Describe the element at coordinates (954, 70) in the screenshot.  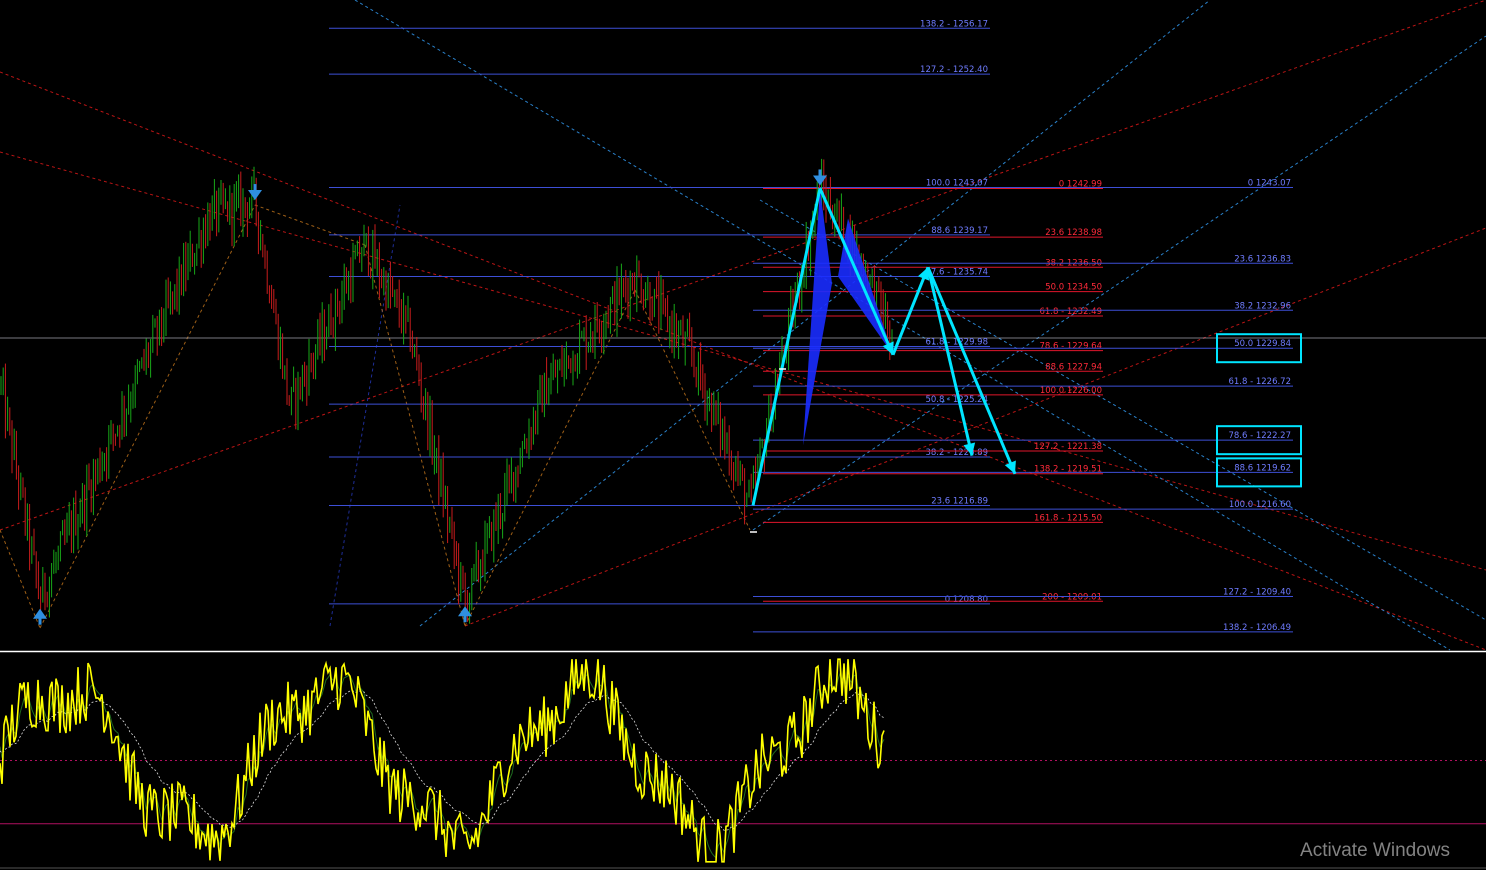
I see `fib-level-label: 127.2 - 1252.40` at that location.